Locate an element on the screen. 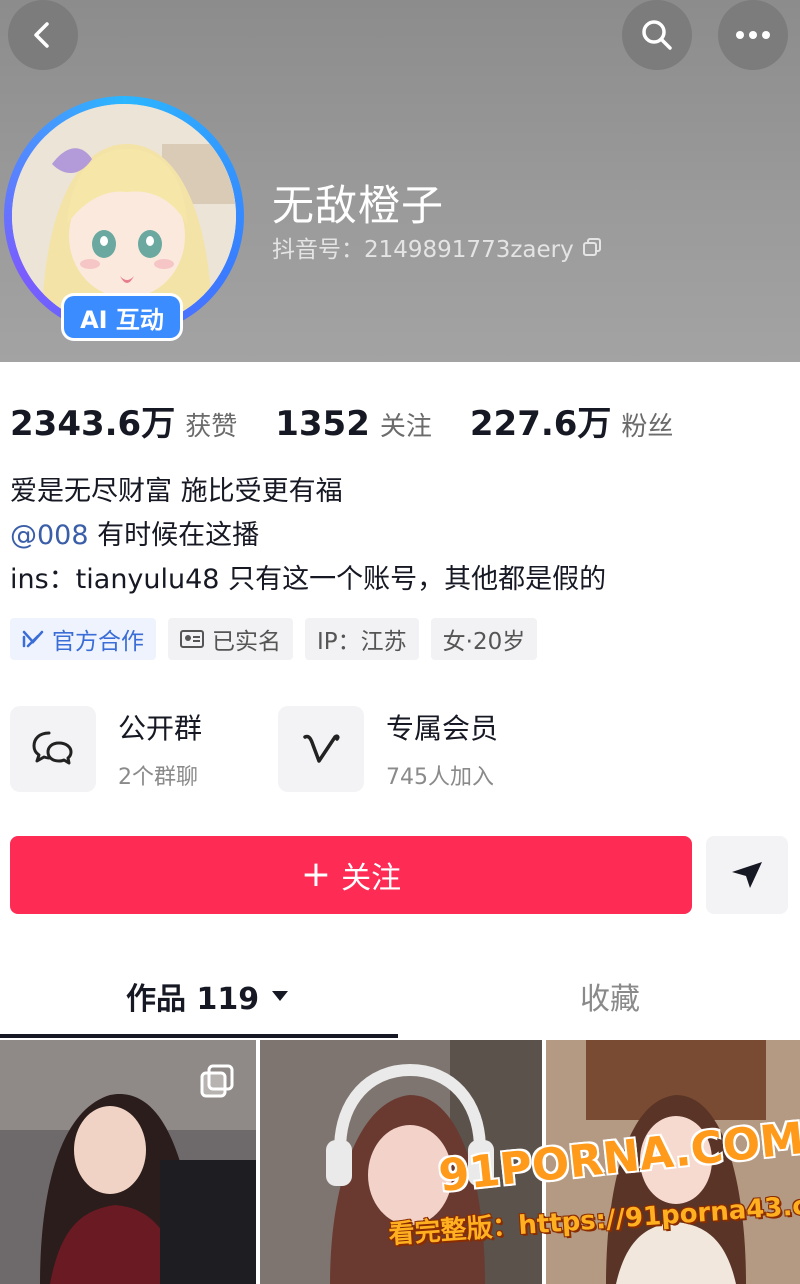  video-thumbnail is located at coordinates (128, 1162).